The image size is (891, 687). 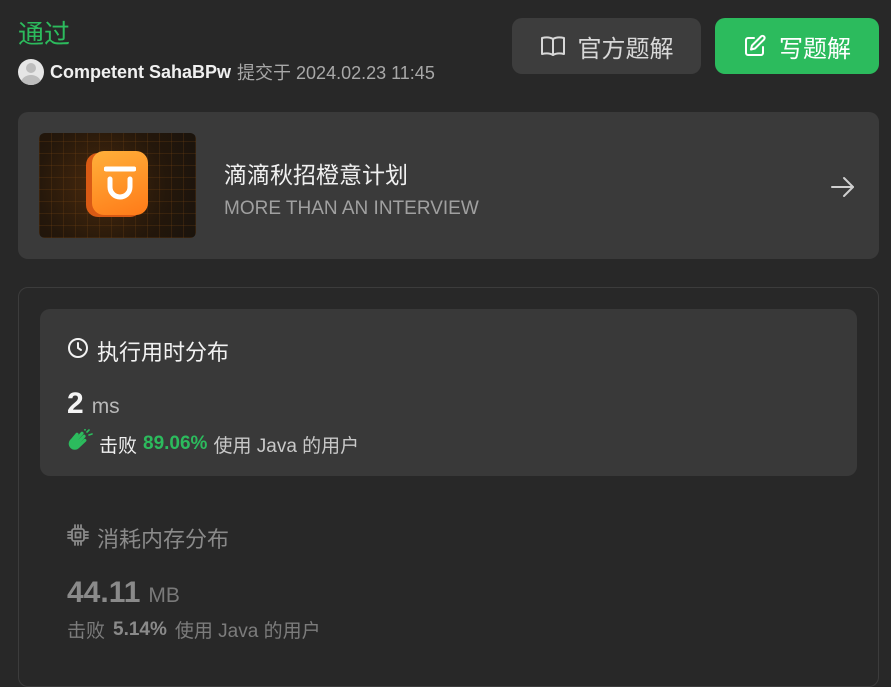 What do you see at coordinates (815, 49) in the screenshot?
I see `write-solution-label: 写题解` at bounding box center [815, 49].